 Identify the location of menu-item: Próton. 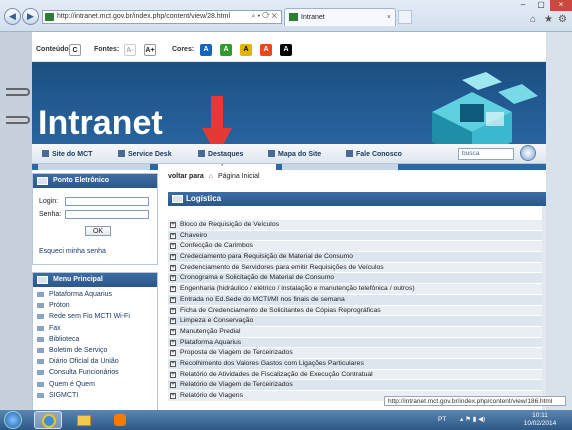
(95, 305).